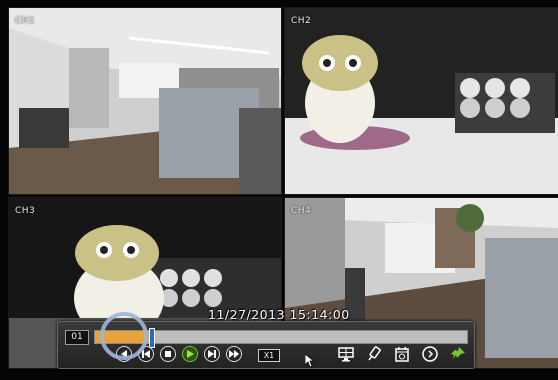 The height and width of the screenshot is (380, 558). Describe the element at coordinates (301, 211) in the screenshot. I see `channel-label: CH4` at that location.